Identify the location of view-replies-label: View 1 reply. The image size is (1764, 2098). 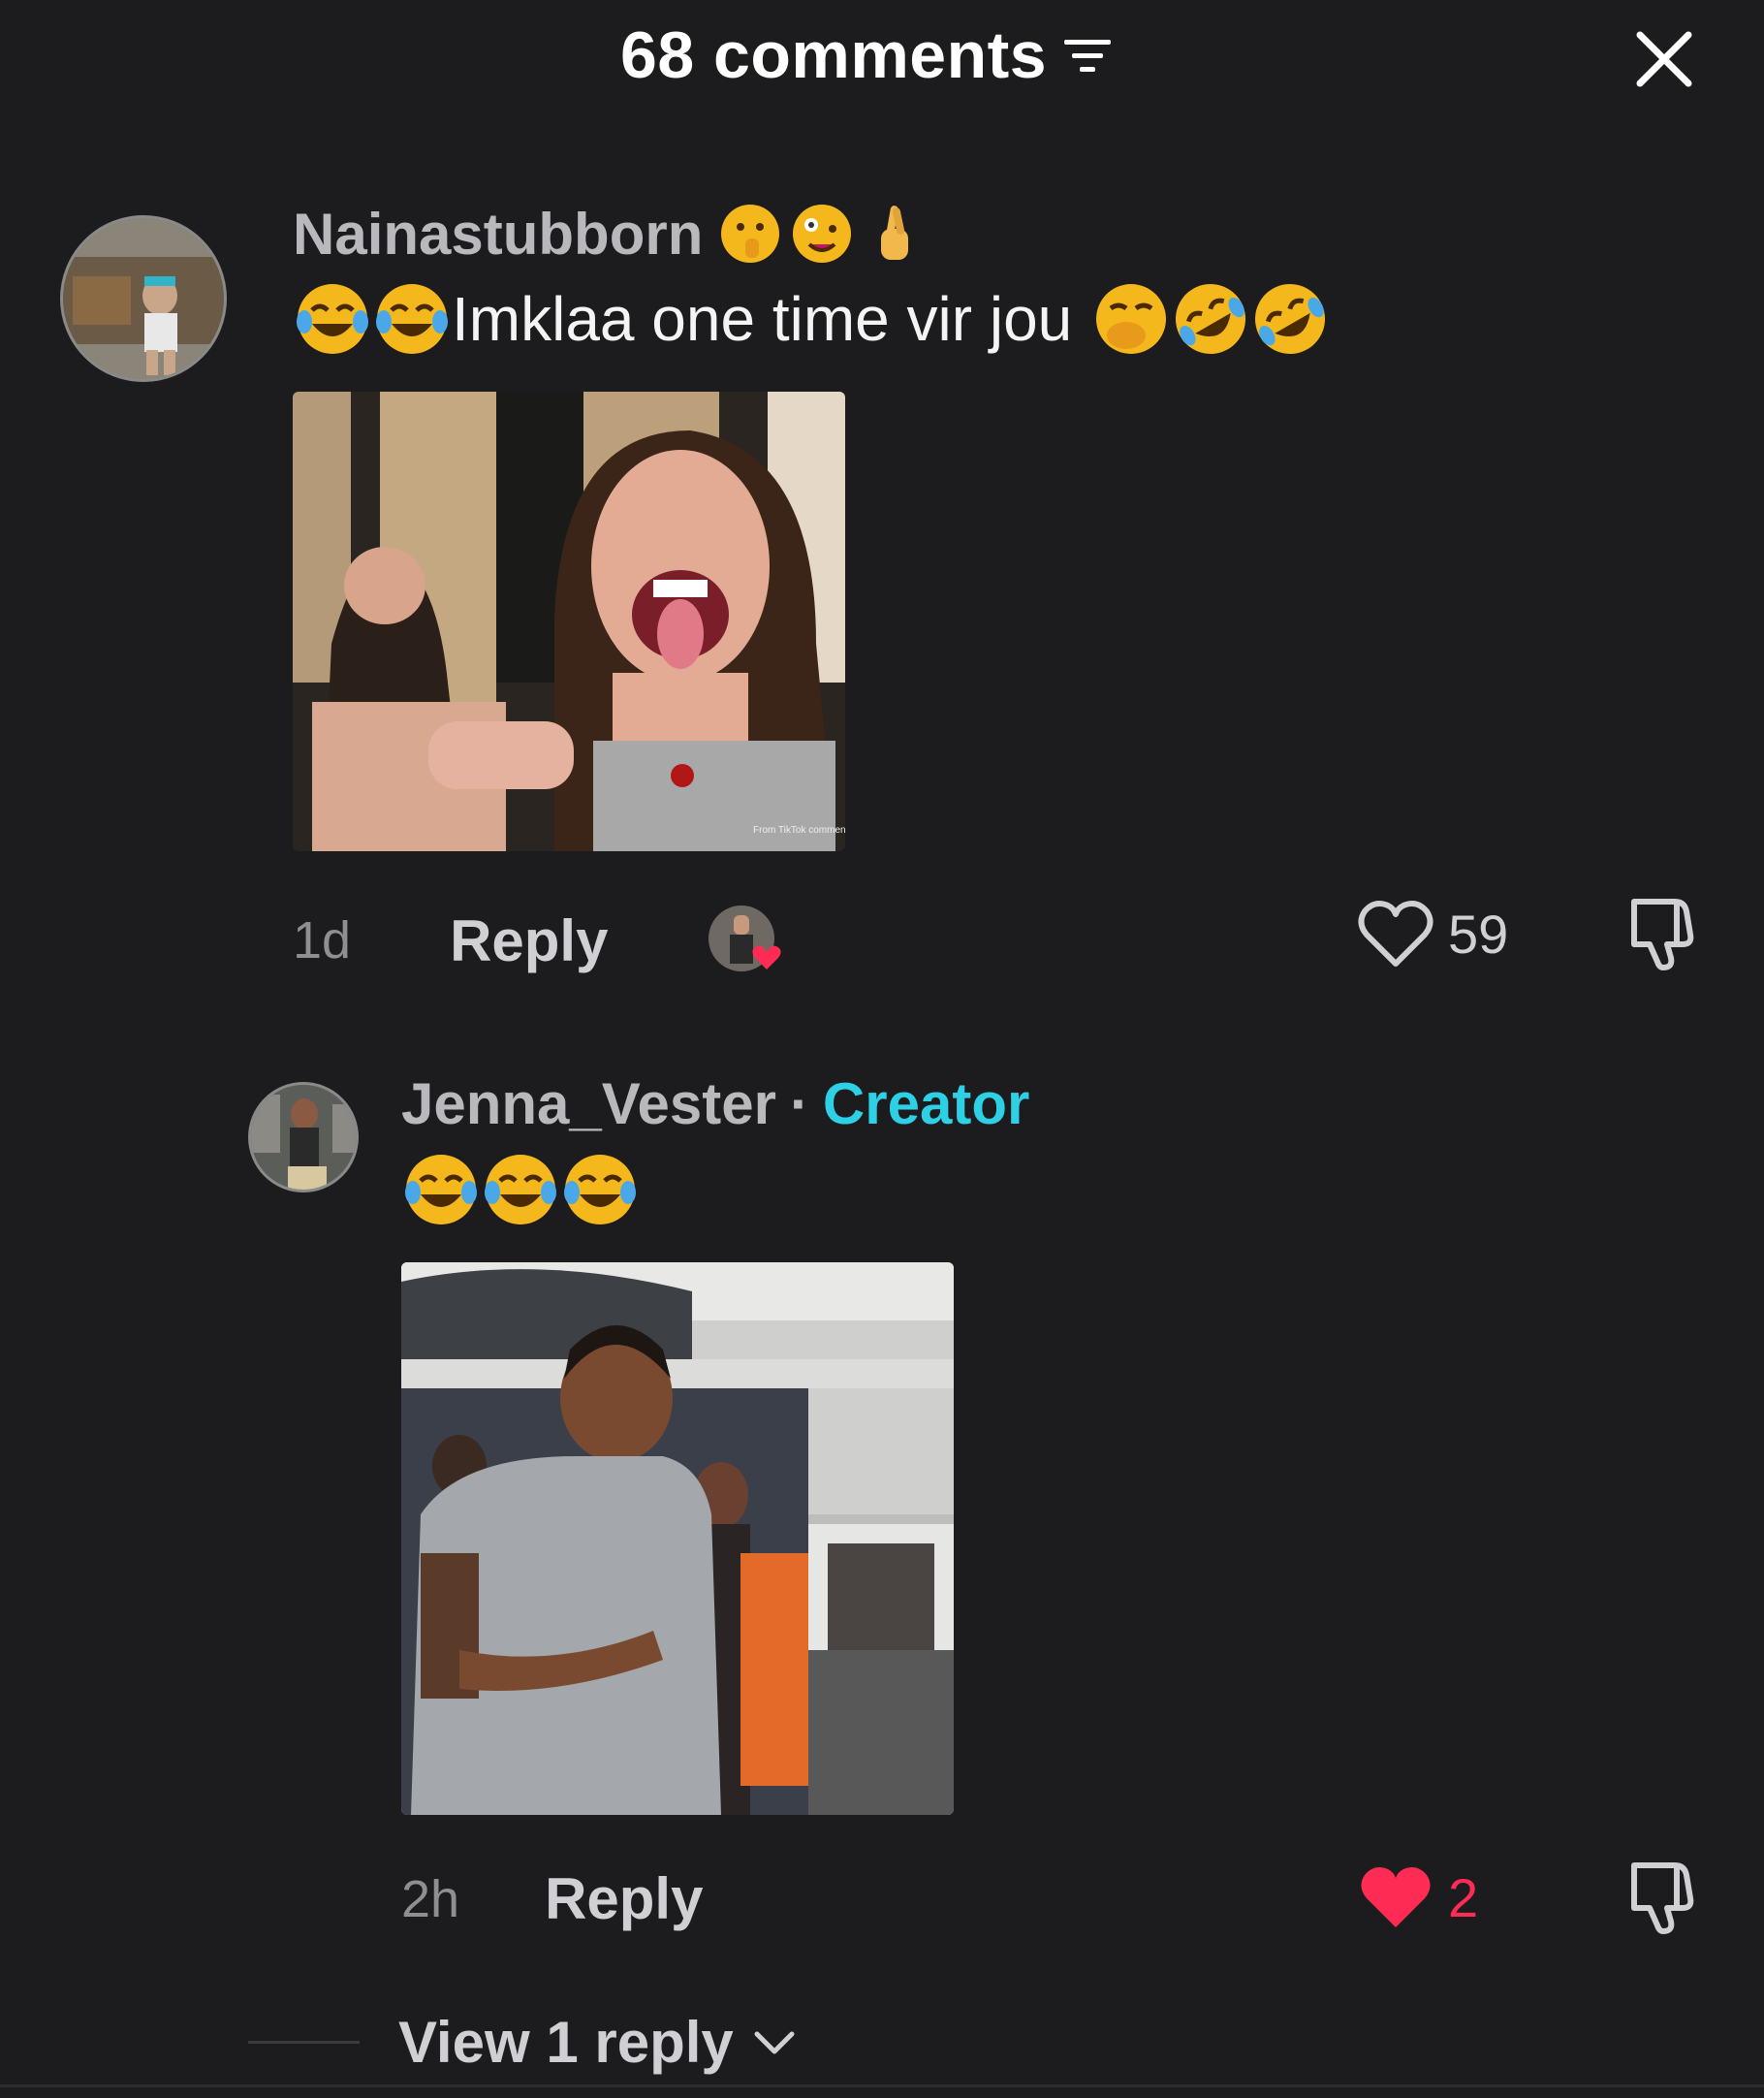
(597, 2042).